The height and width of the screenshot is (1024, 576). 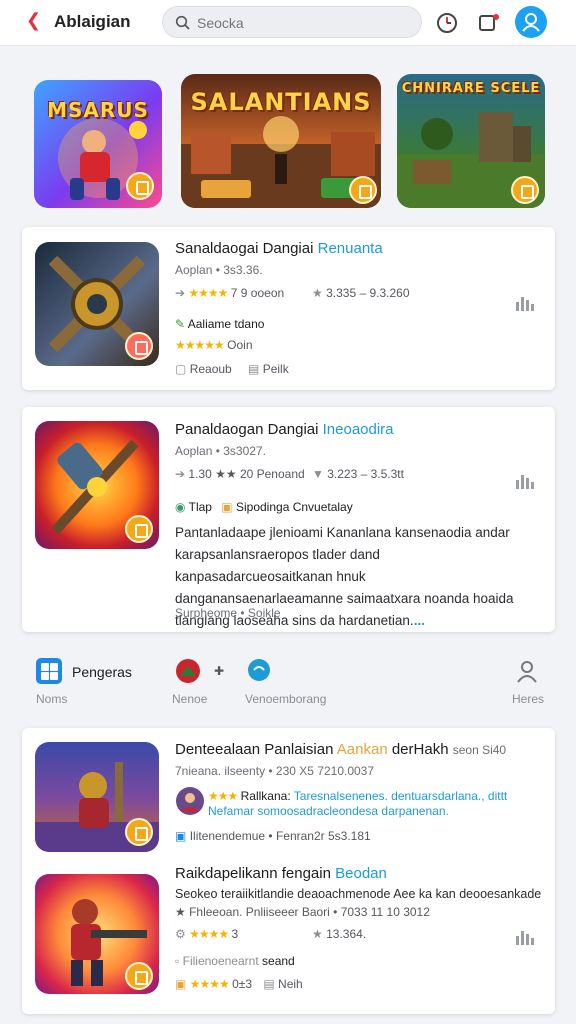 I want to click on tagline-row: Nefamar somoosadracleondesa darpanenan., so click(x=328, y=811).